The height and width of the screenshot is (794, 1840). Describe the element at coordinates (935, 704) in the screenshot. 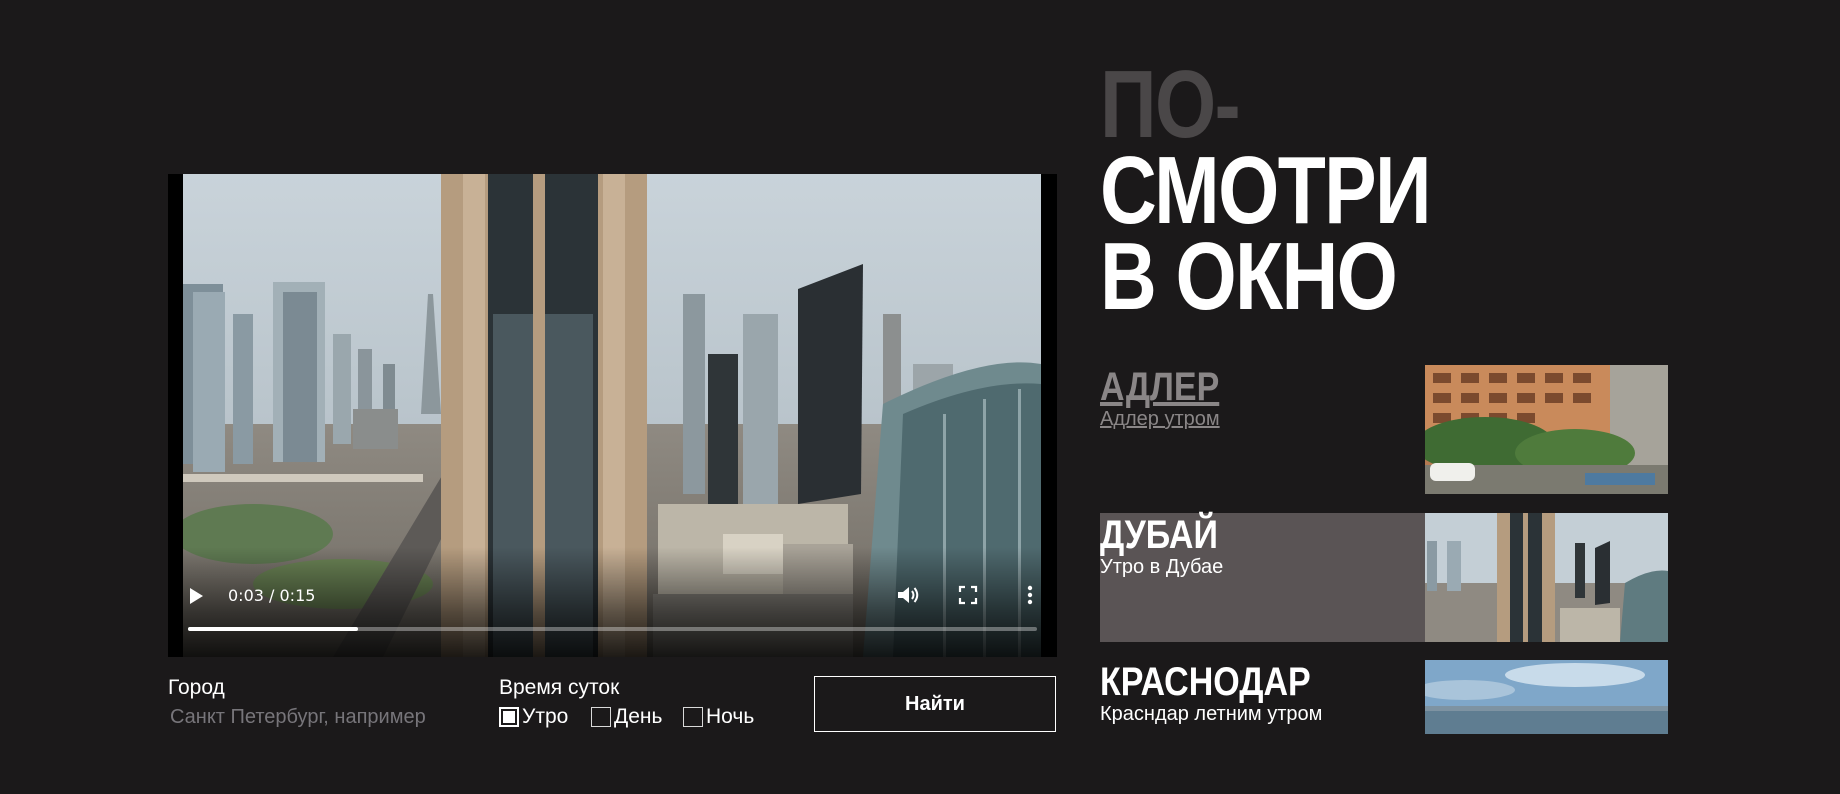

I see `find-button: Найти` at that location.